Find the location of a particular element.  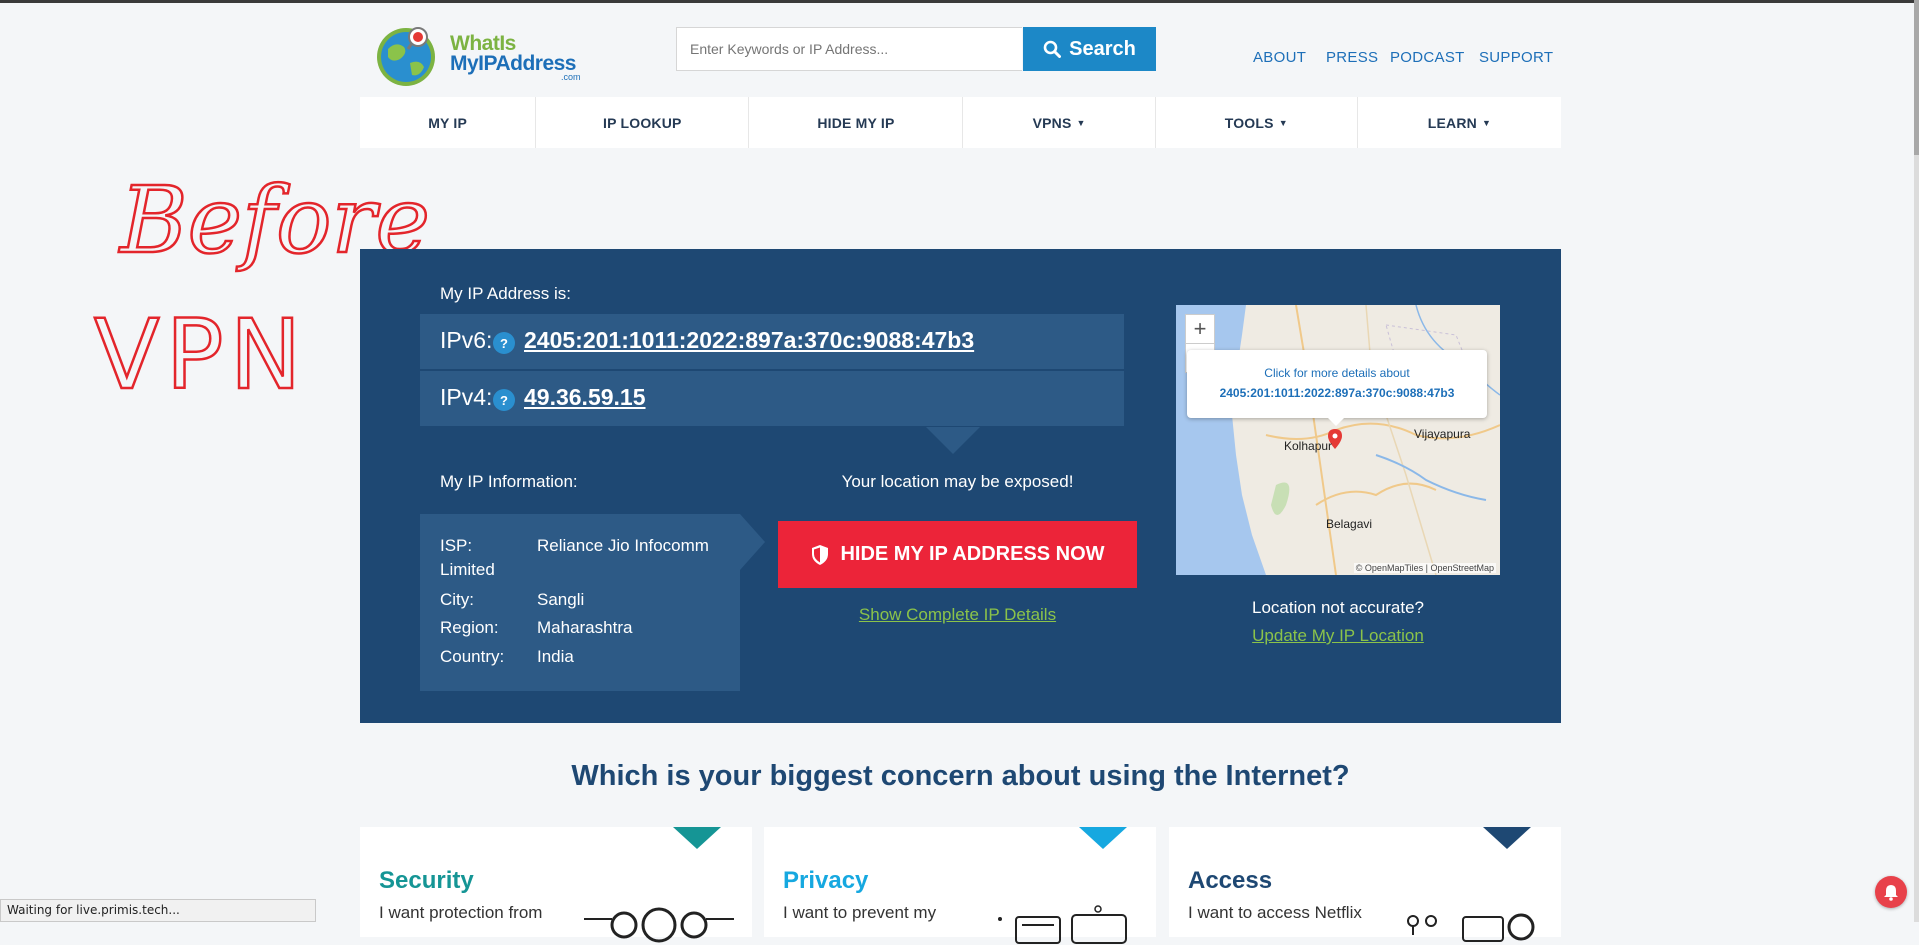

site-logo: WhatIs MyIPAddress .com is located at coordinates (479, 55).